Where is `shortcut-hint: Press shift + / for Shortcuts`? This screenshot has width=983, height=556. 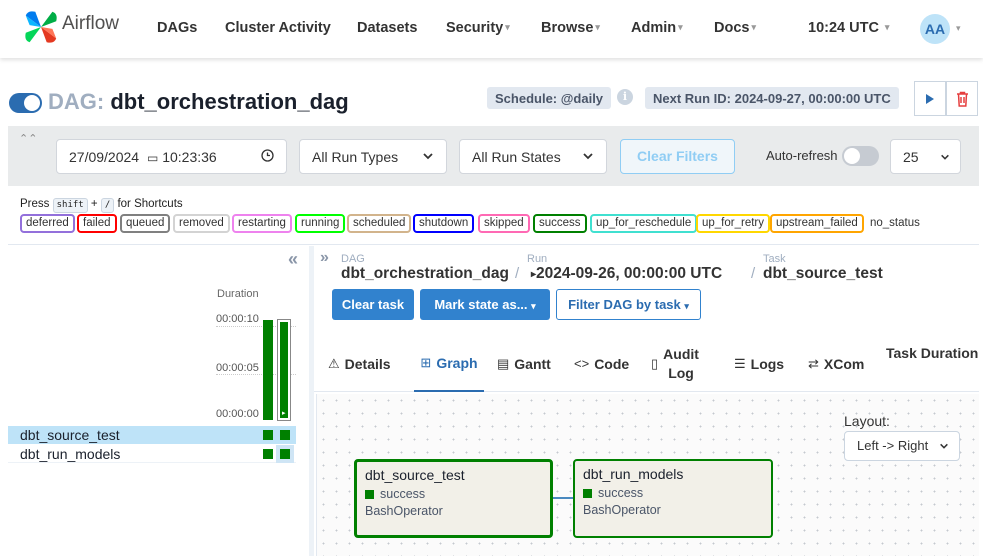 shortcut-hint: Press shift + / for Shortcuts is located at coordinates (101, 205).